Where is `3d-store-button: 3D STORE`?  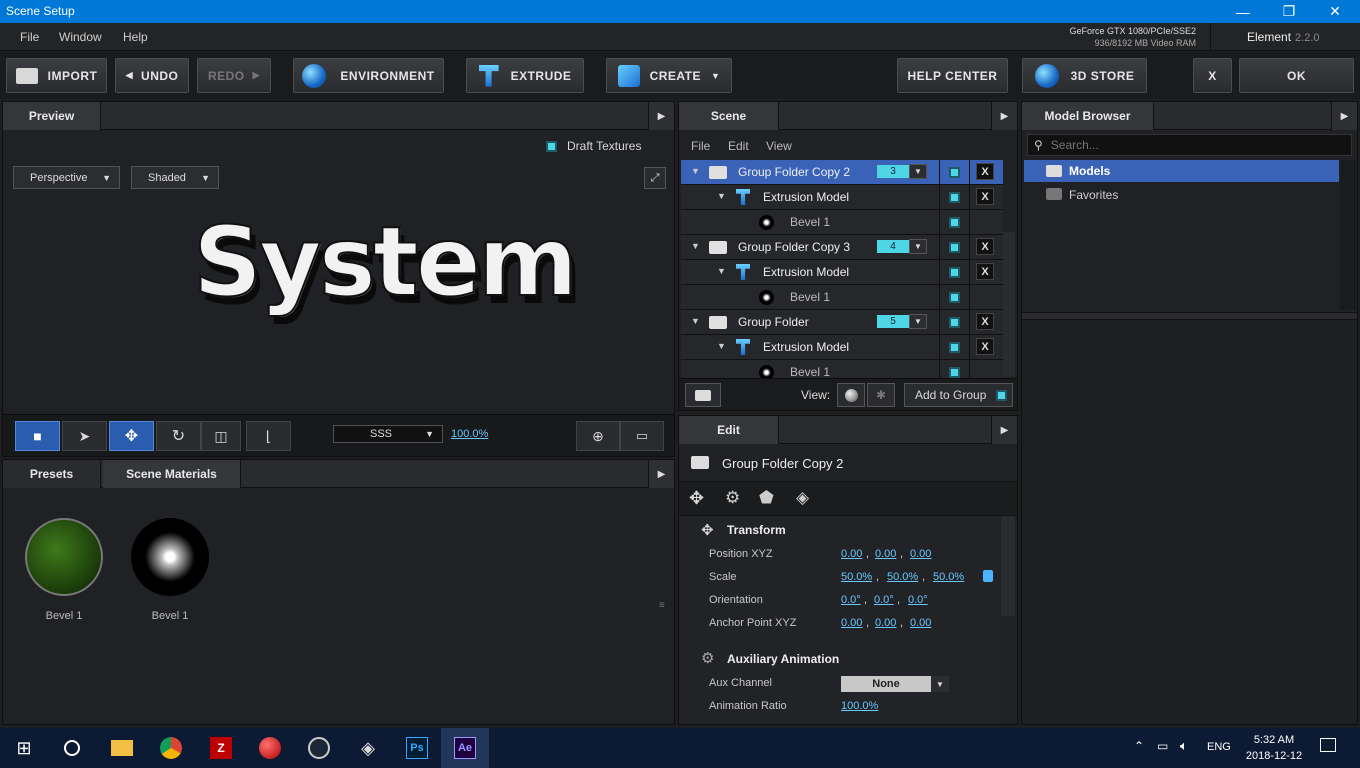
3d-store-button: 3D STORE is located at coordinates (1084, 75).